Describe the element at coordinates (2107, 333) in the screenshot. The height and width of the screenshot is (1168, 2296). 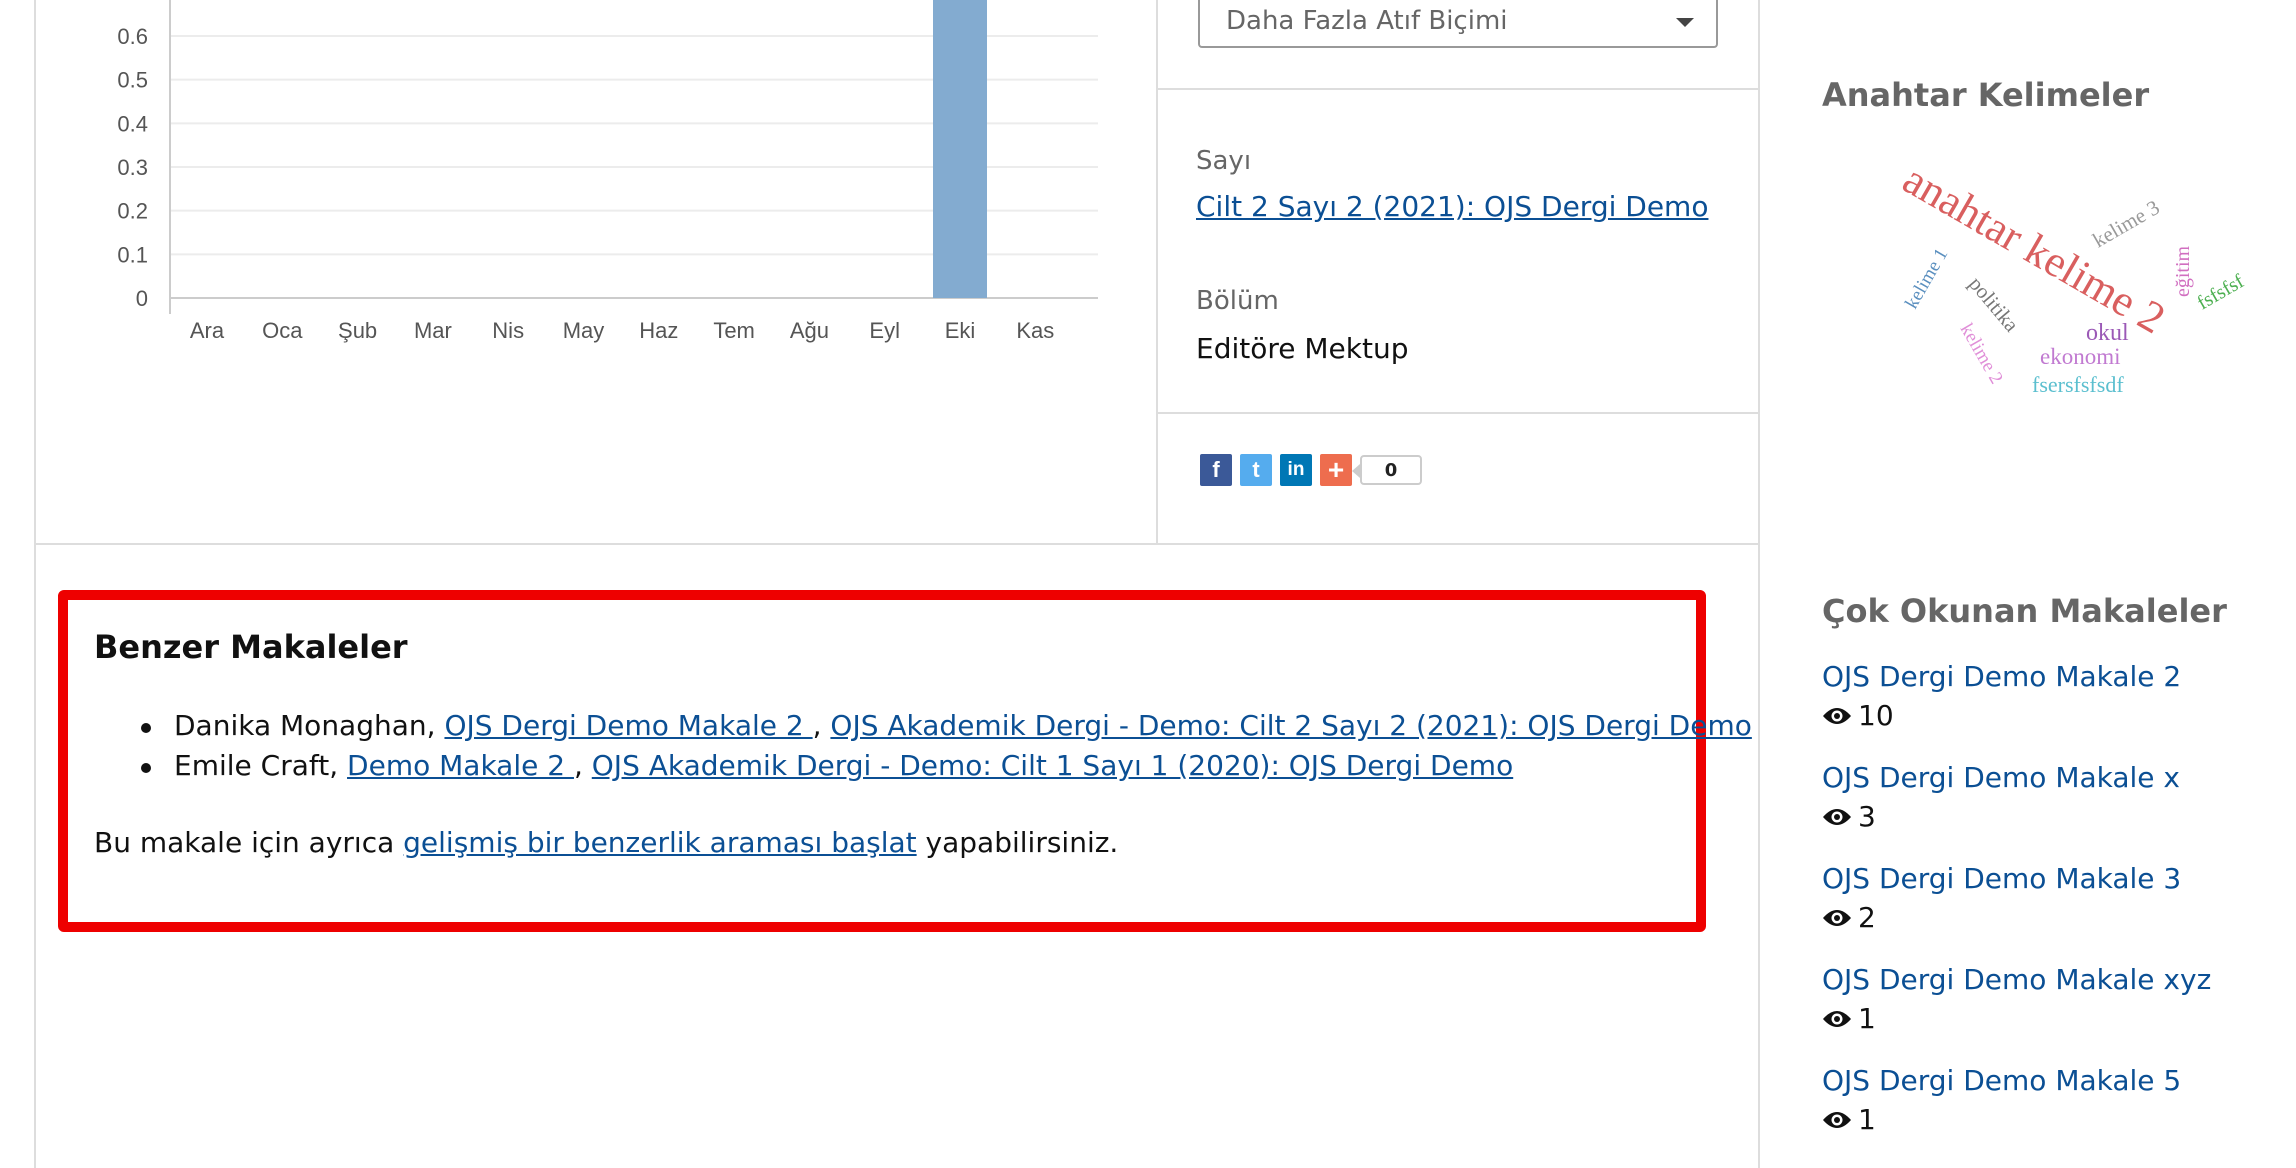
I see `keyword-tag: okul` at that location.